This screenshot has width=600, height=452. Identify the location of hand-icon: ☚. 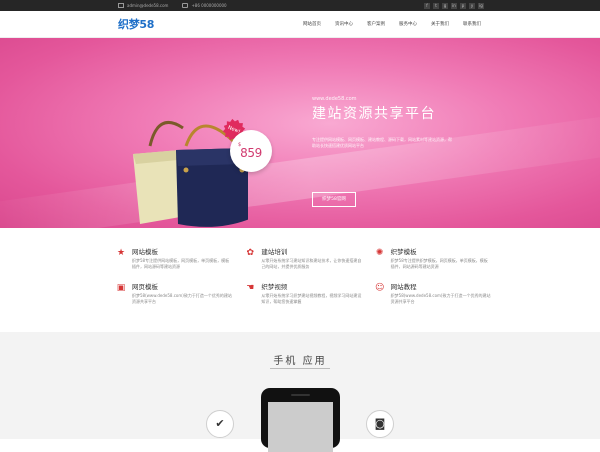
(250, 288).